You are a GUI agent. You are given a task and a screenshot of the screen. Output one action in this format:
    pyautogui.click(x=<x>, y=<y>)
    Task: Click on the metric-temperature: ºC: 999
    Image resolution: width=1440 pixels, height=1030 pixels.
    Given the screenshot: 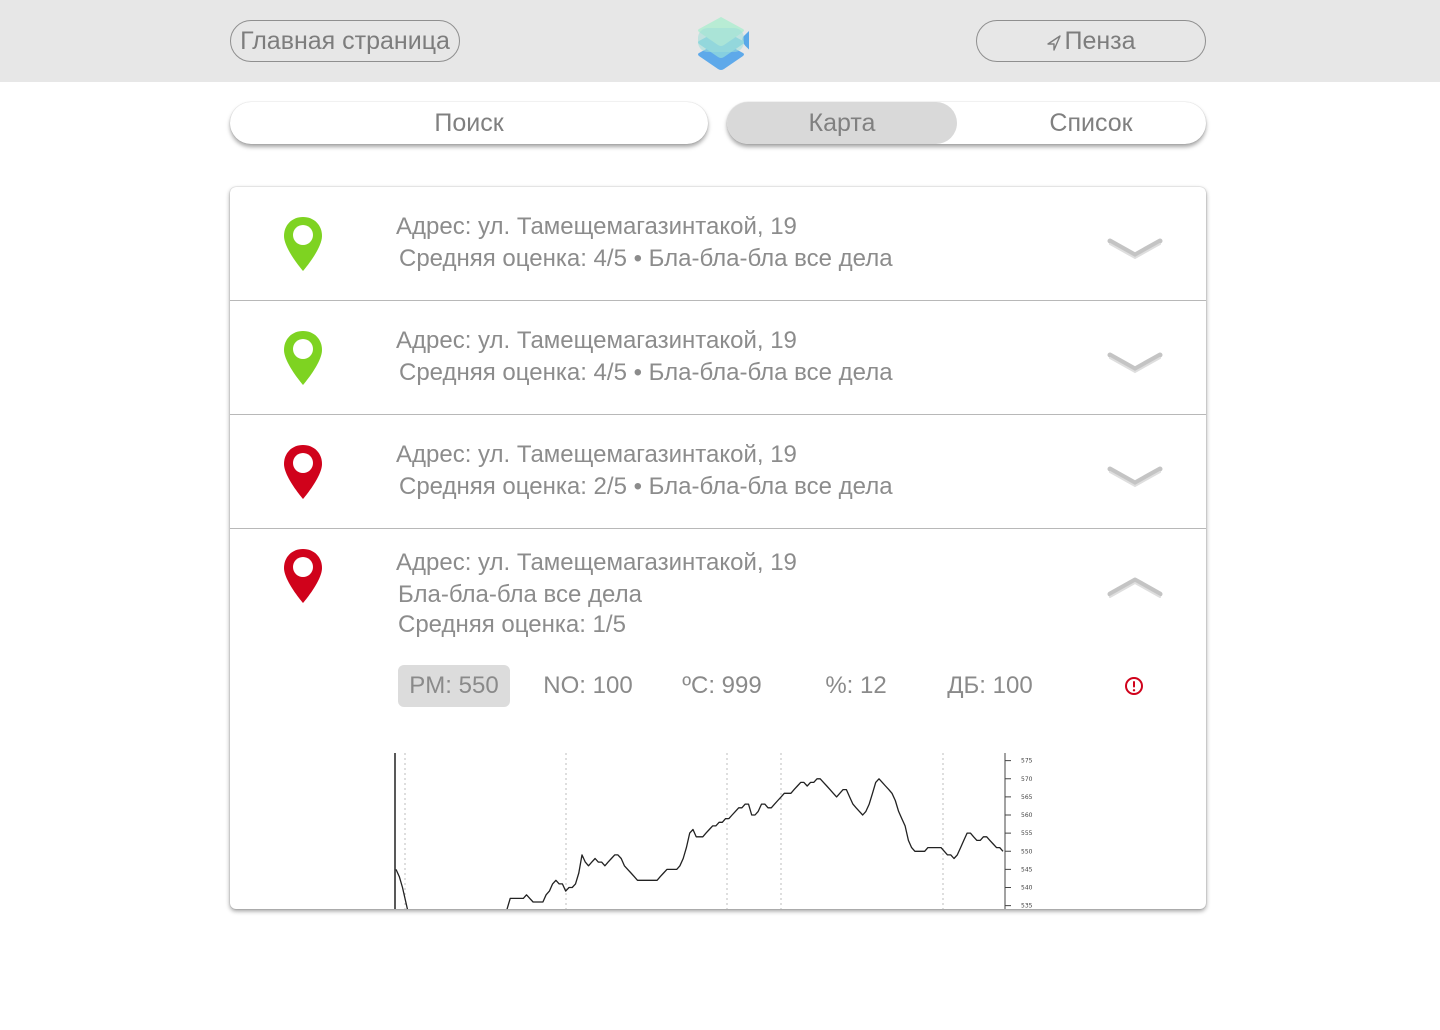 What is the action you would take?
    pyautogui.click(x=722, y=686)
    